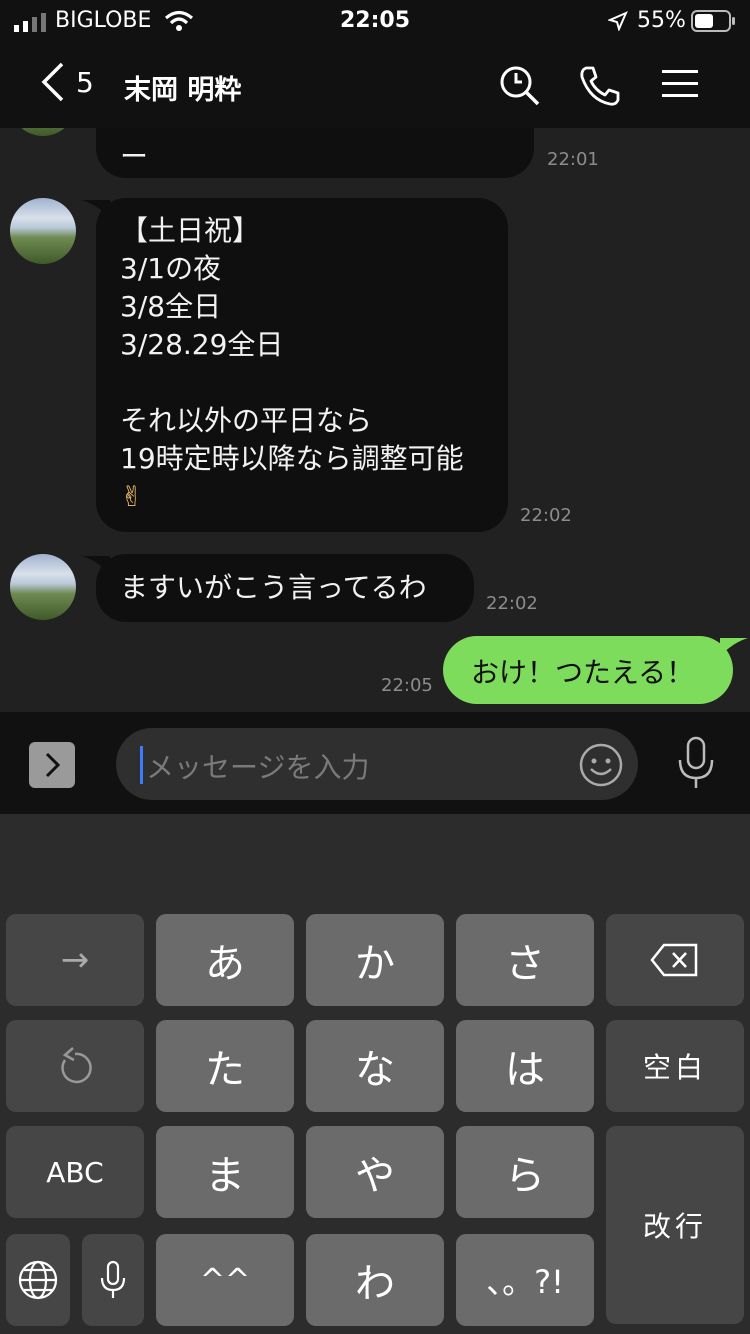  Describe the element at coordinates (675, 1225) in the screenshot. I see `return-key: 改行` at that location.